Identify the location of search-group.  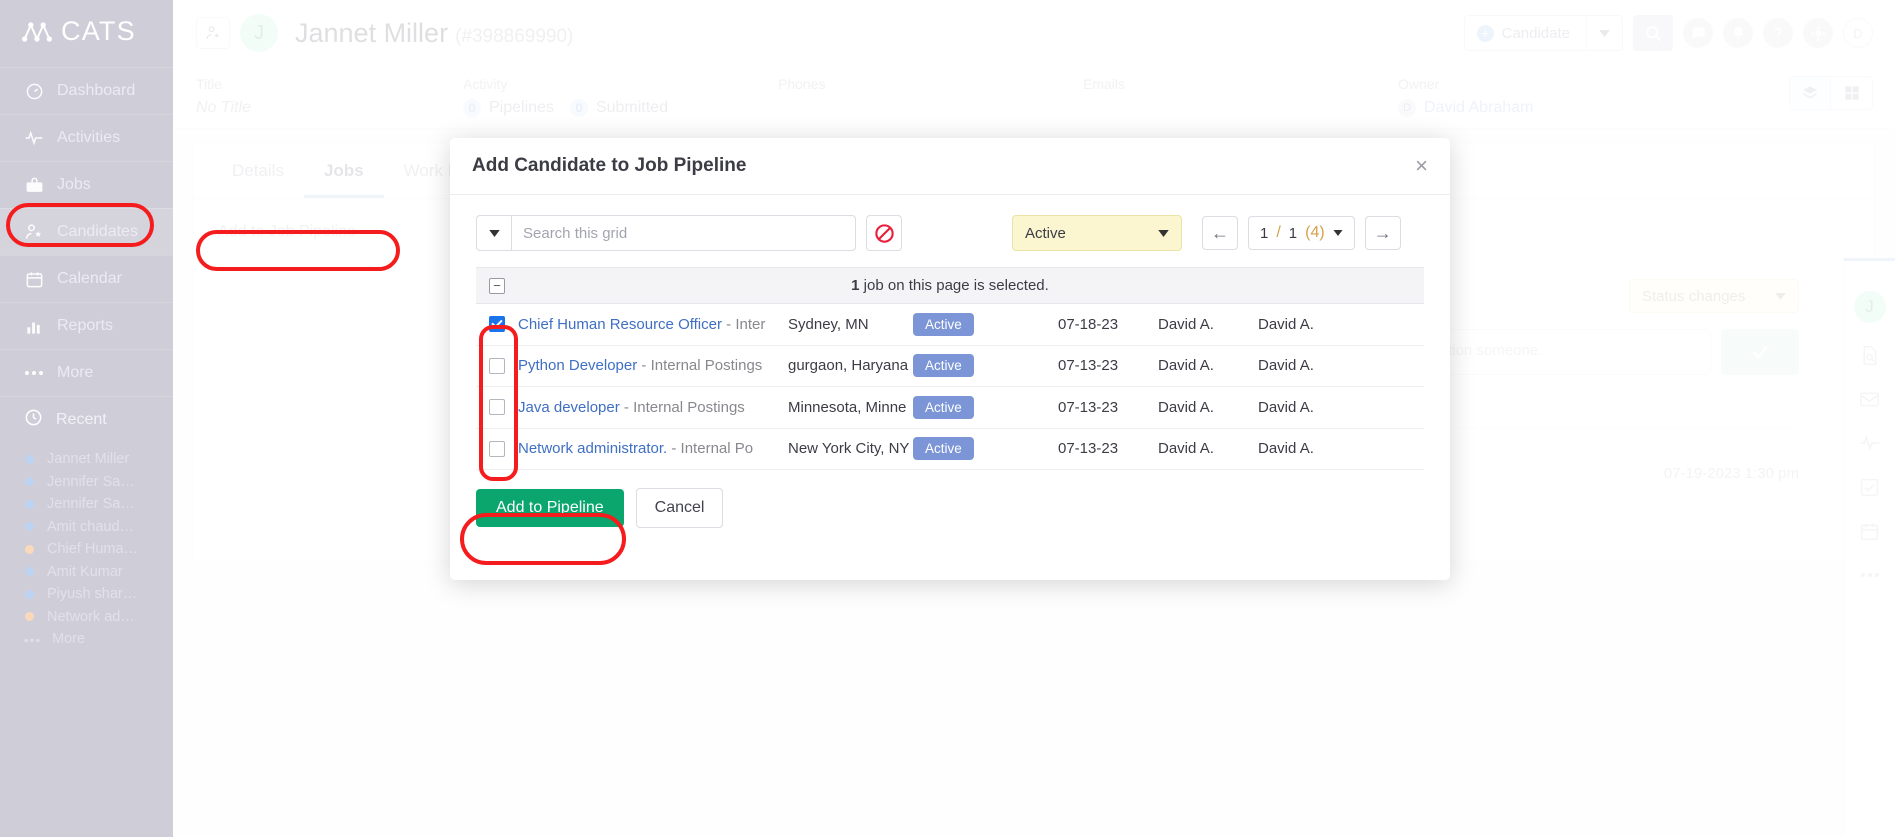
(666, 233).